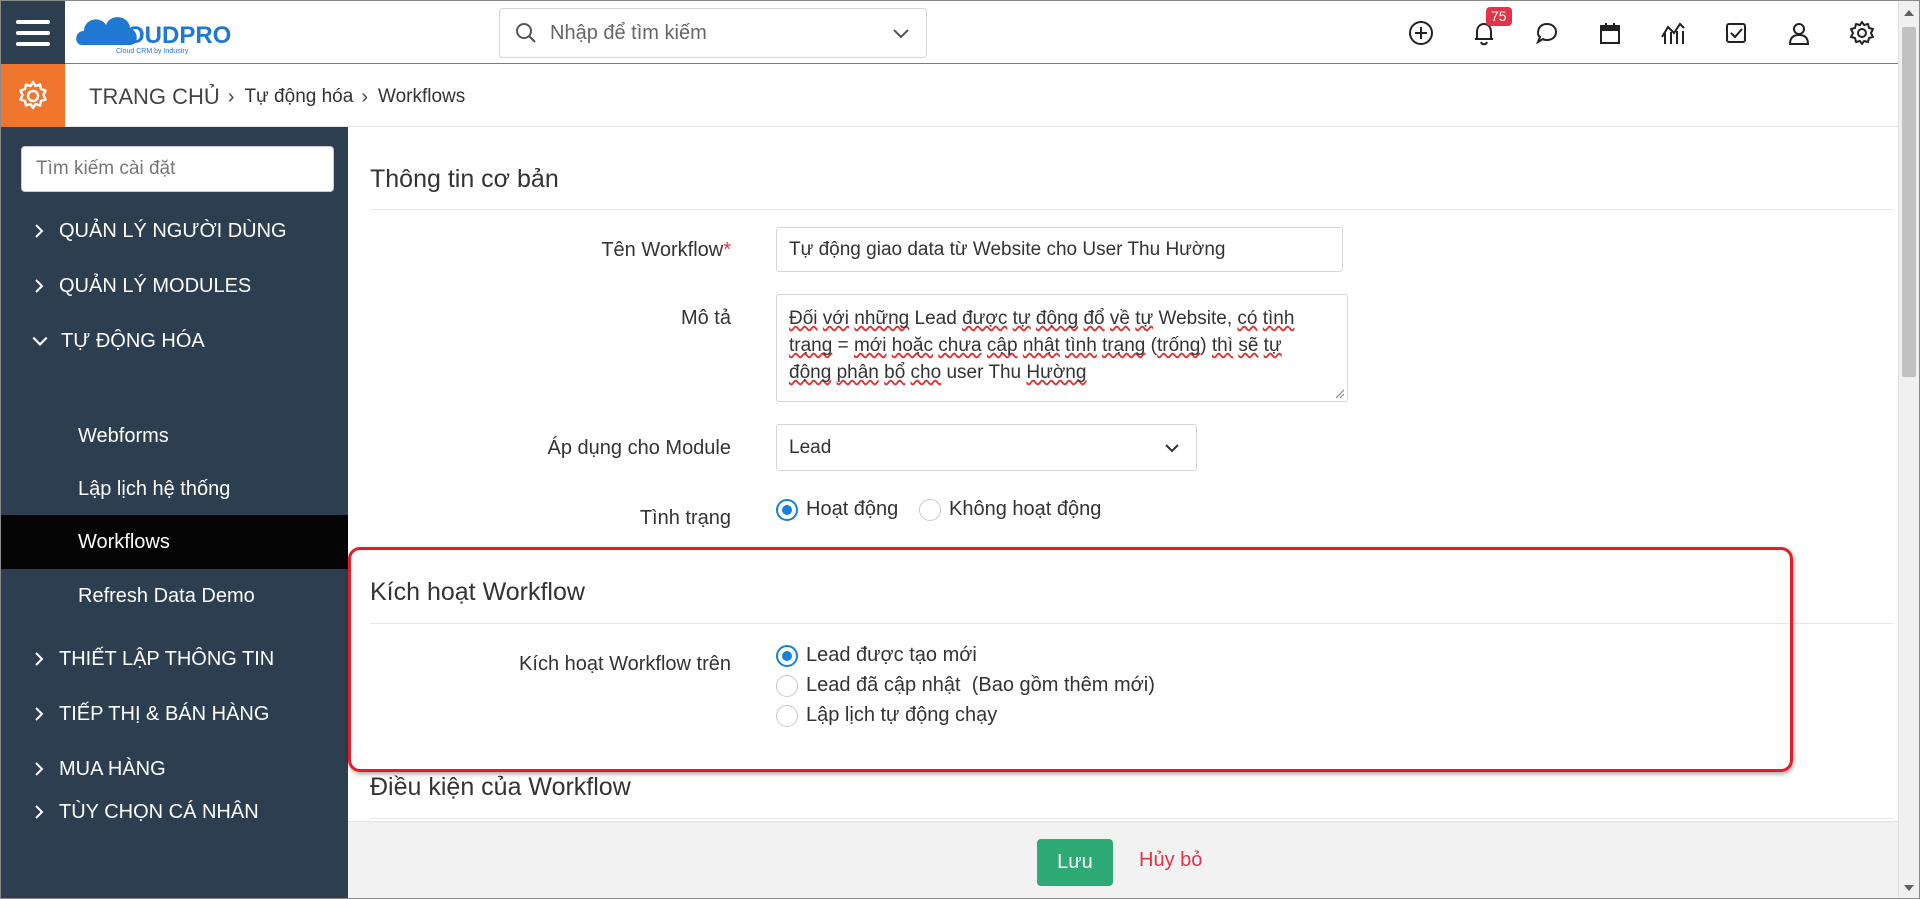 This screenshot has width=1920, height=899. I want to click on description-text: Hường, so click(1056, 372).